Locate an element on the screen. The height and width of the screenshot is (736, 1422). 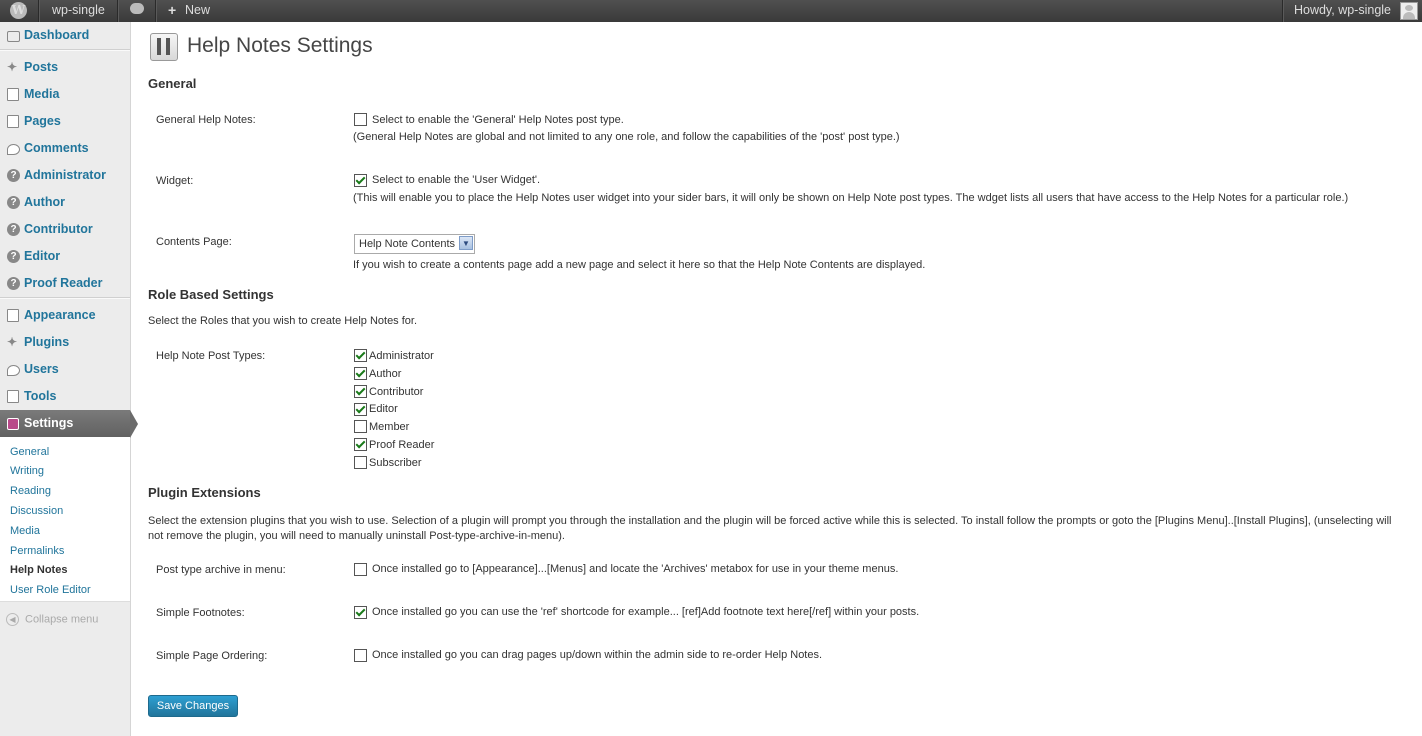
role-label-proof-reader: Proof Reader is located at coordinates (402, 445).